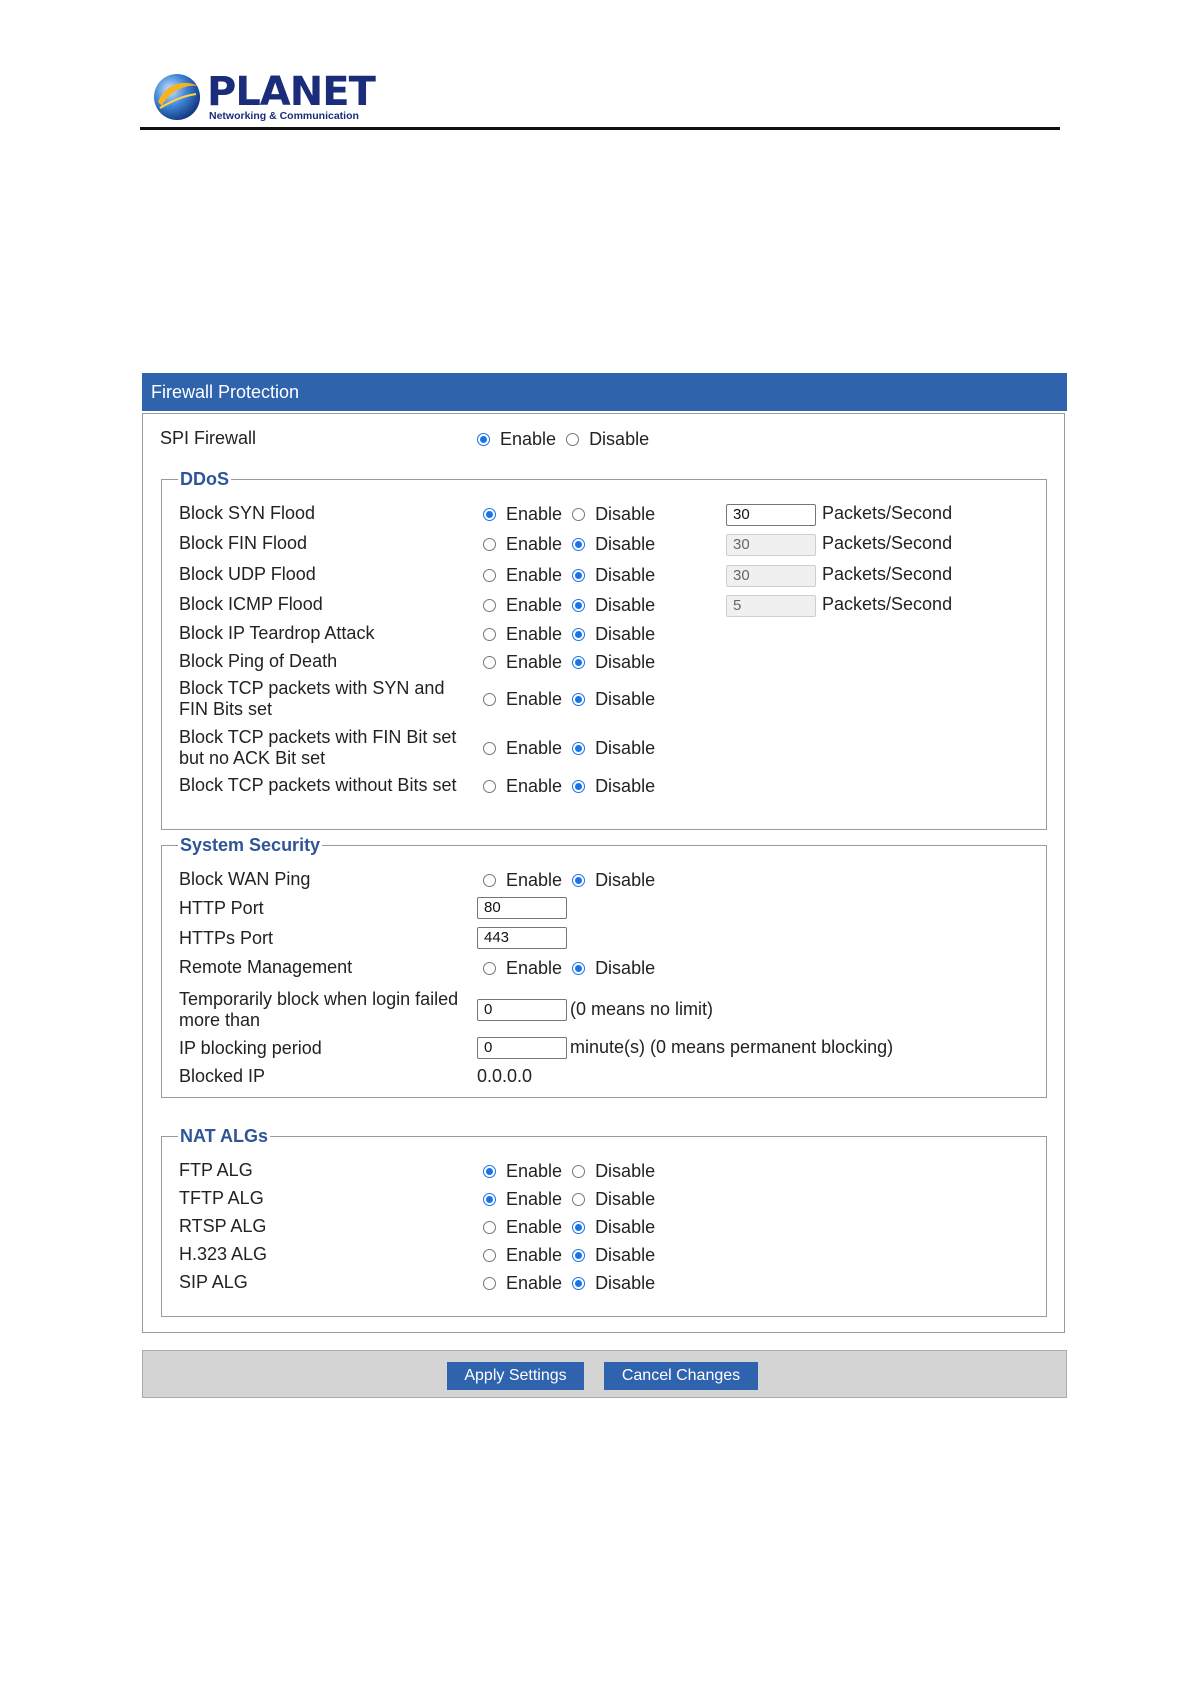 This screenshot has height=1684, width=1191. I want to click on nat-algs-legend: NAT ALGs, so click(224, 1136).